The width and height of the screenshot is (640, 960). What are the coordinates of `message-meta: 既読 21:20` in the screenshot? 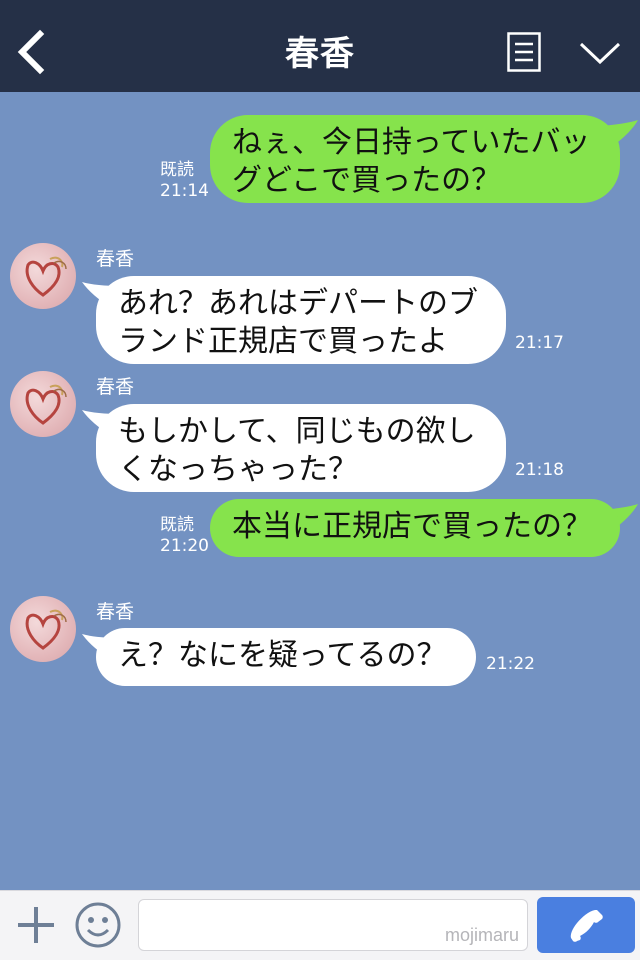 It's located at (184, 536).